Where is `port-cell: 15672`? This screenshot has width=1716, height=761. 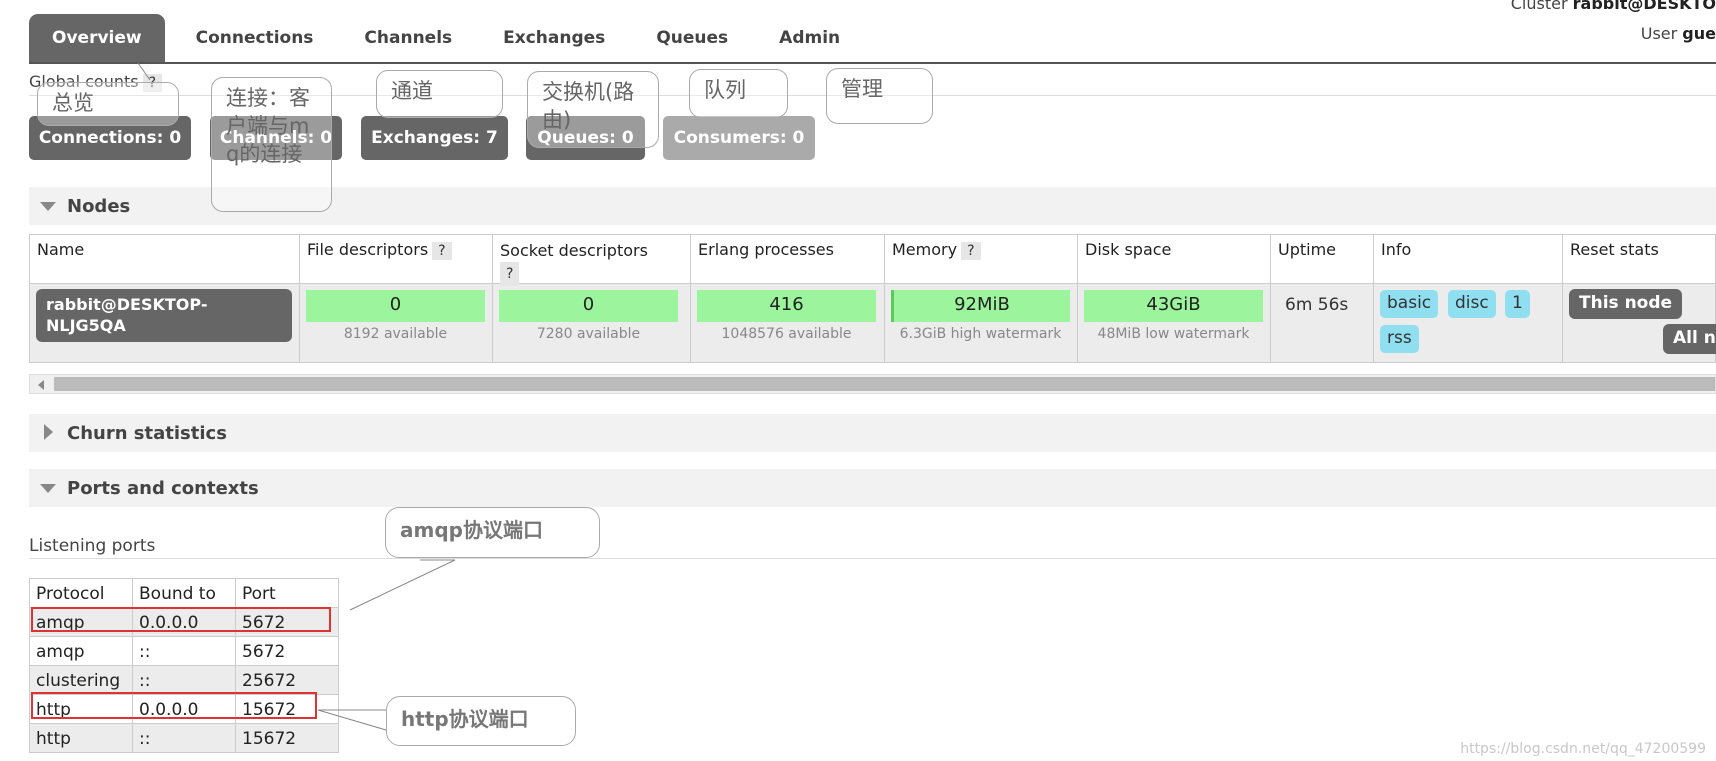
port-cell: 15672 is located at coordinates (287, 738).